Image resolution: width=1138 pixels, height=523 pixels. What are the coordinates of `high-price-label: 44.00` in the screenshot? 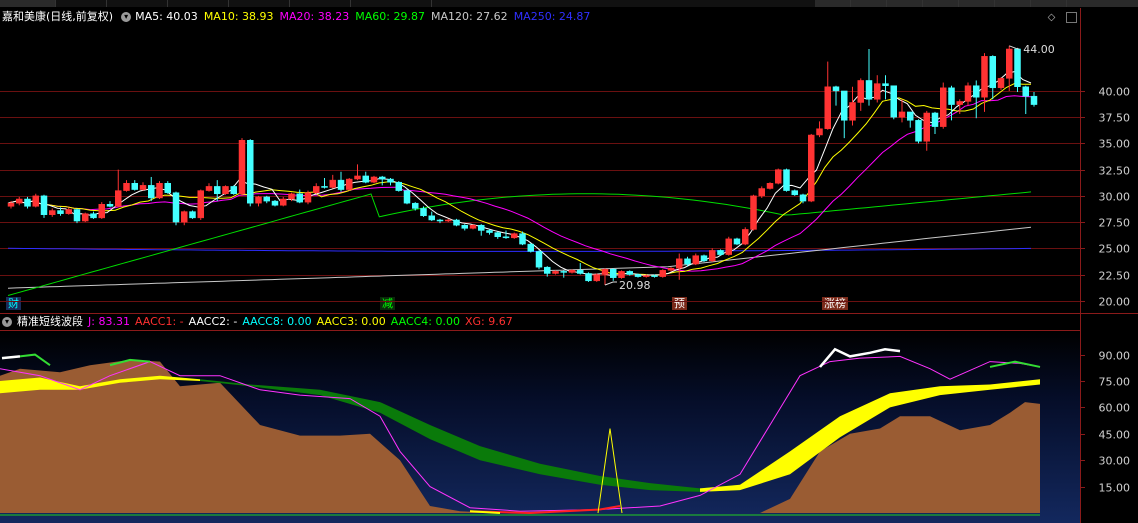 It's located at (1039, 49).